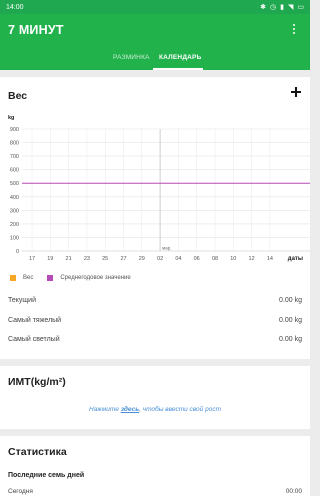 Image resolution: width=320 pixels, height=496 pixels. Describe the element at coordinates (28, 278) in the screenshot. I see `legend-label-weight: Вес` at that location.